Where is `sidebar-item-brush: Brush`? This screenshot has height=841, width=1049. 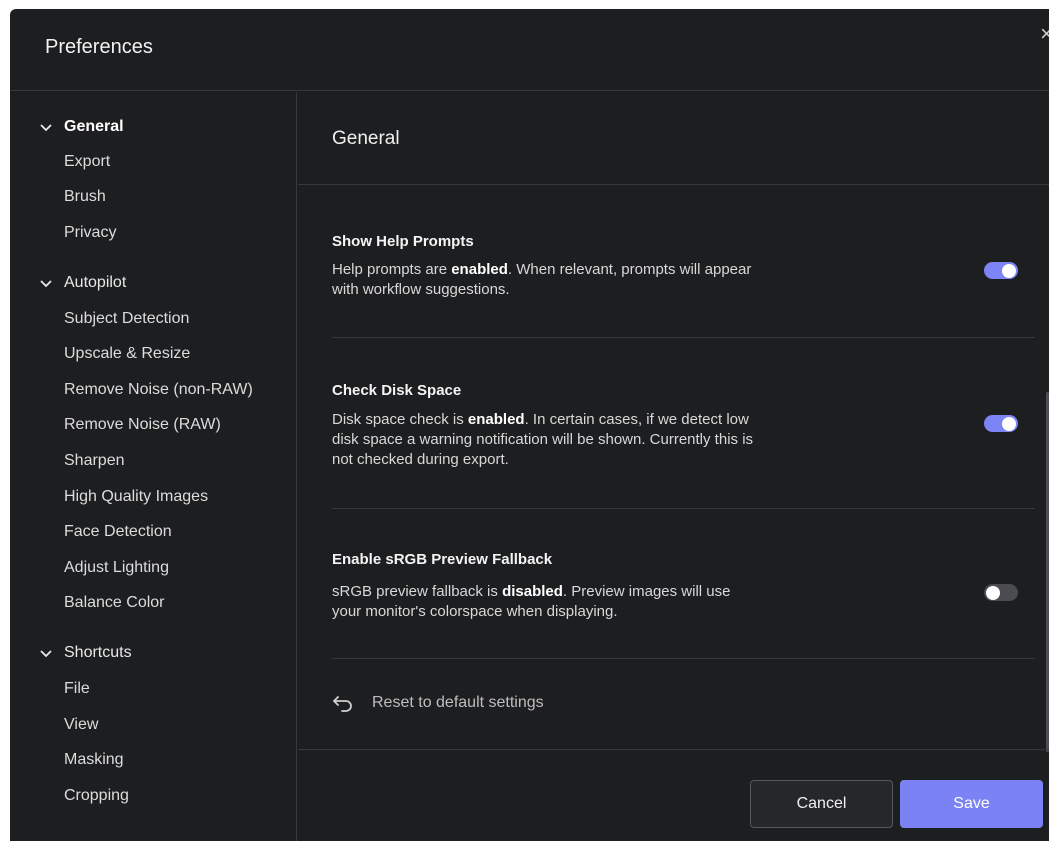
sidebar-item-brush: Brush is located at coordinates (85, 197).